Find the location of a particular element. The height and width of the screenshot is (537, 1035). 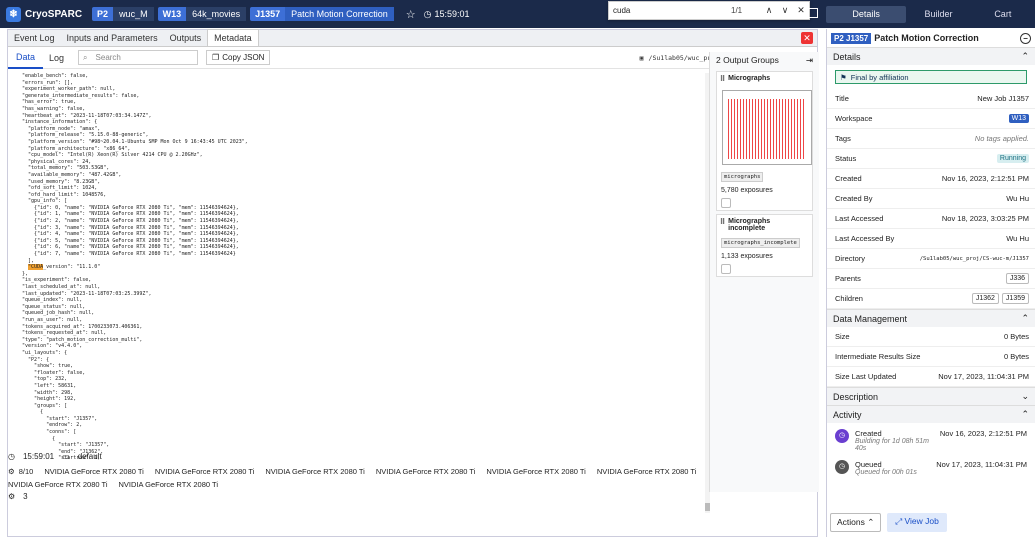

code-line: "platform_architecture": "x86_64", is located at coordinates (73, 148).